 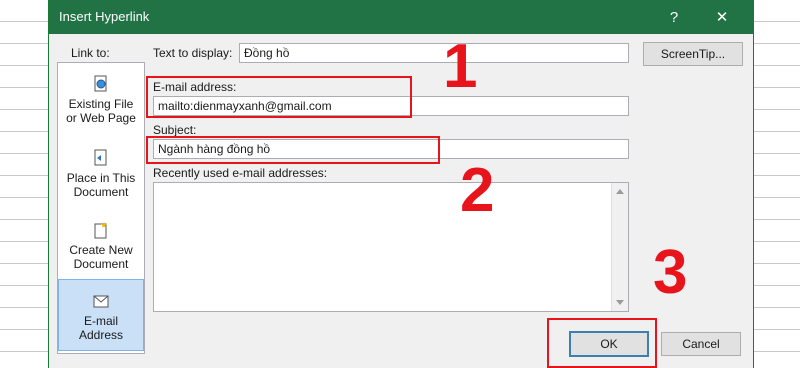 I want to click on sidebar-item-label: Existing File or Web Page, so click(x=101, y=111).